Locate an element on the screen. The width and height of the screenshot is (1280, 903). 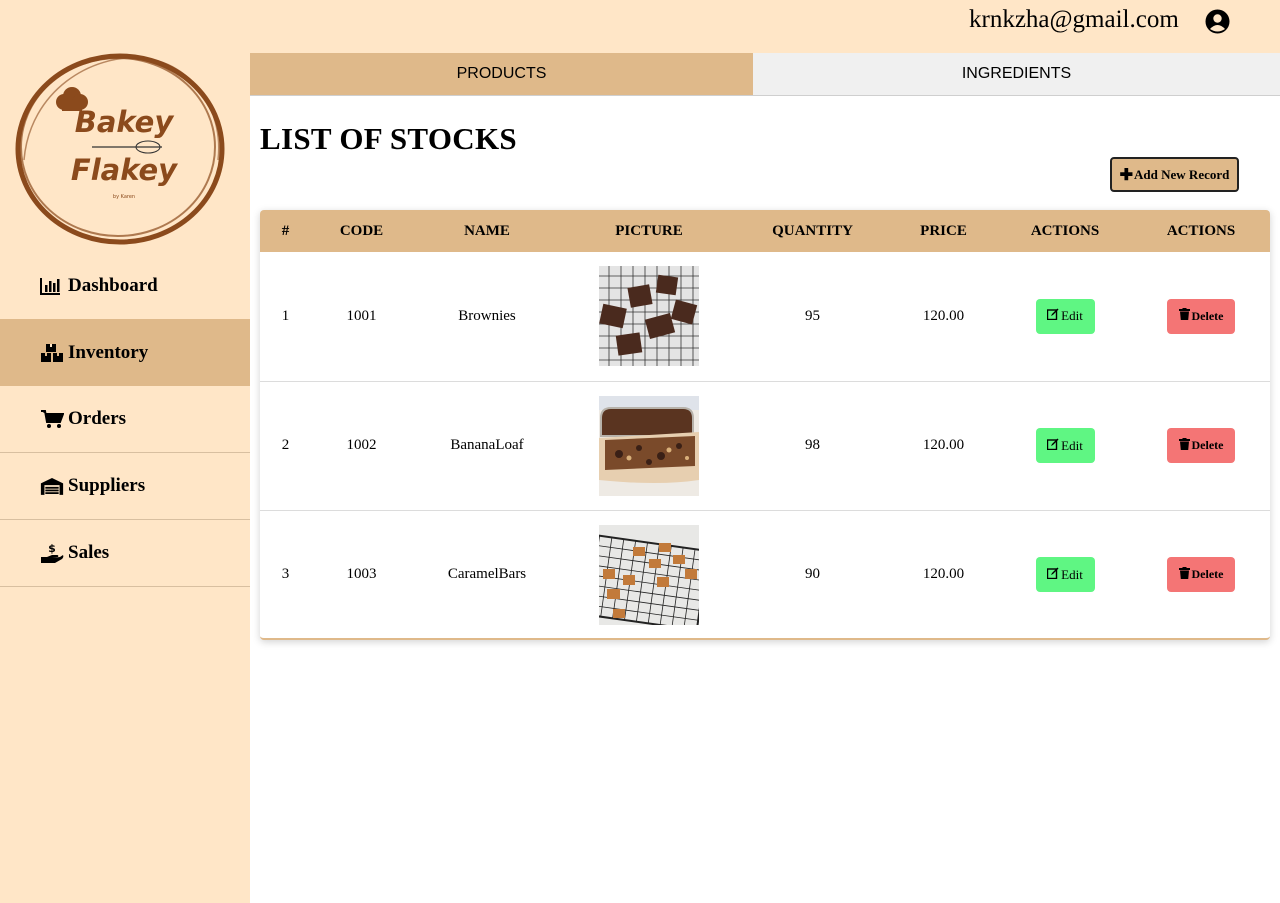
caramel-bars-picture is located at coordinates (649, 574).